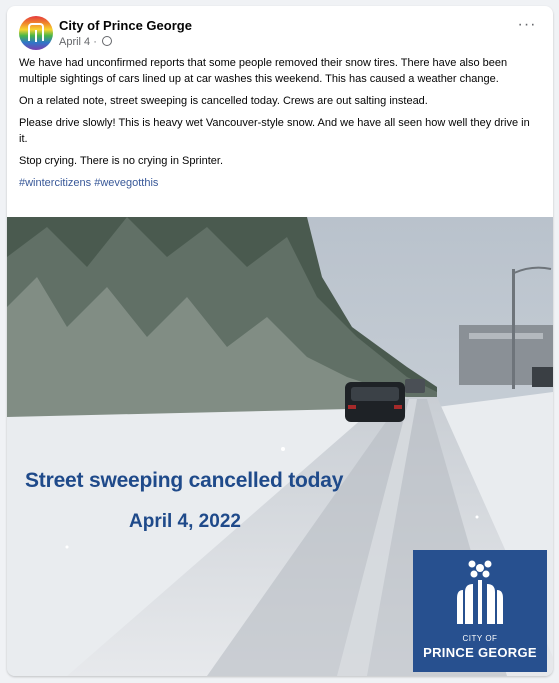  Describe the element at coordinates (527, 27) in the screenshot. I see `more-options-icon: ···` at that location.